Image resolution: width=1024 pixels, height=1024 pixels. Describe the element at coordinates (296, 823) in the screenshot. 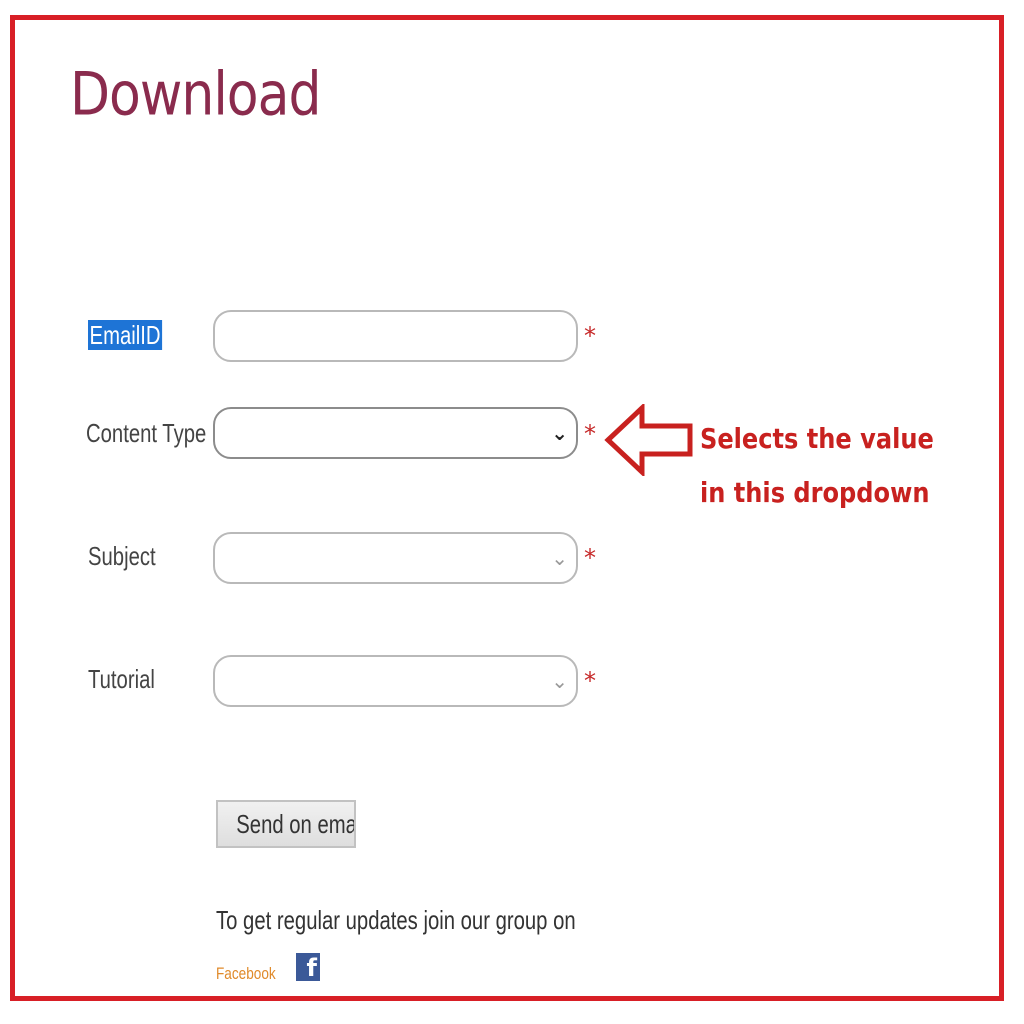

I see `send-button-label: Send on email` at that location.